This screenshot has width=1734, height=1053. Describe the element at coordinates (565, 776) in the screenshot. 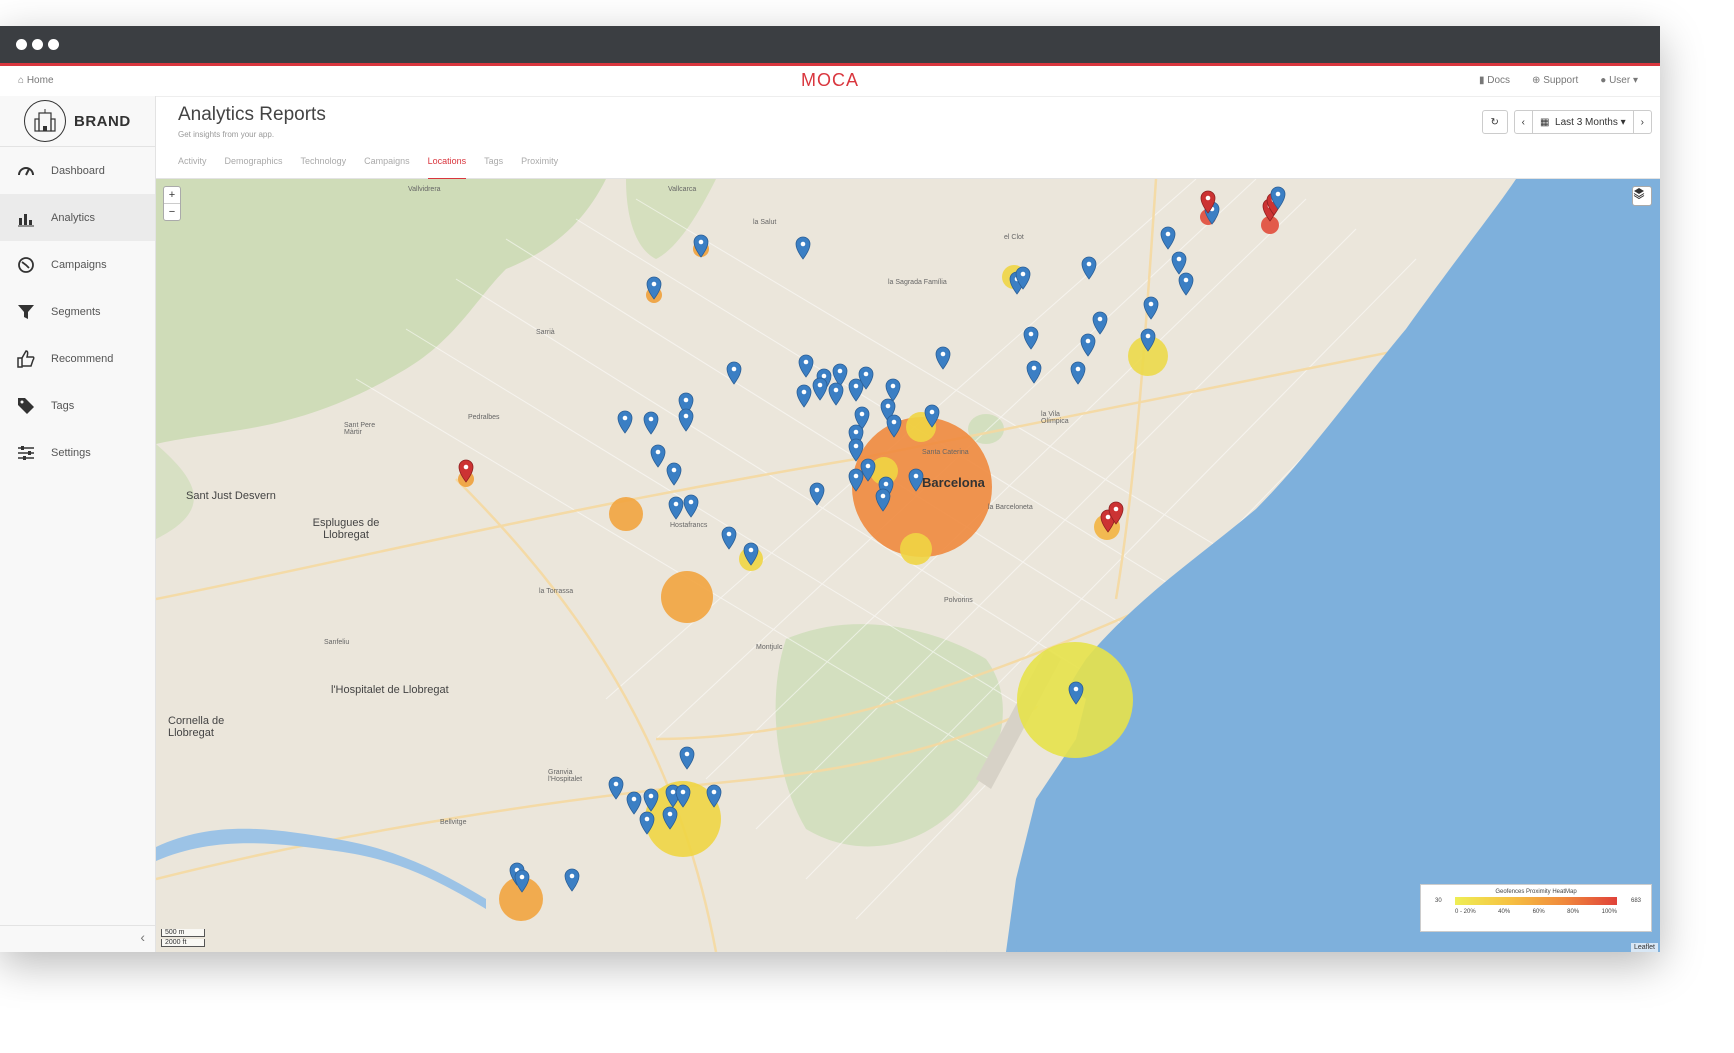

I see `map-label: Granvia l'Hospitalet` at that location.